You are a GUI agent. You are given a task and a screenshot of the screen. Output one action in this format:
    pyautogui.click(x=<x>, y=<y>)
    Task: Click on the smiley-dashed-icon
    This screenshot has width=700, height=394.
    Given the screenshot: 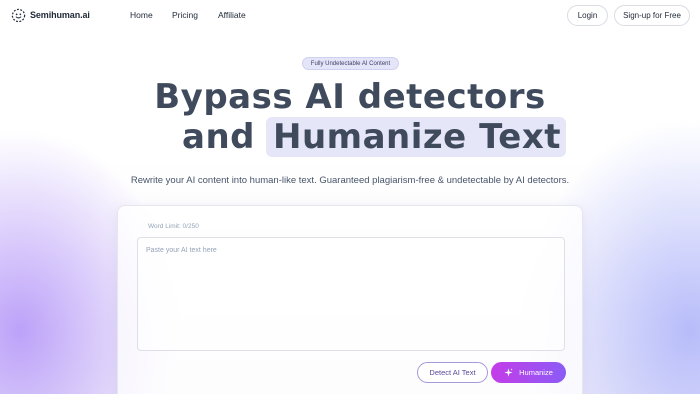 What is the action you would take?
    pyautogui.click(x=18, y=15)
    